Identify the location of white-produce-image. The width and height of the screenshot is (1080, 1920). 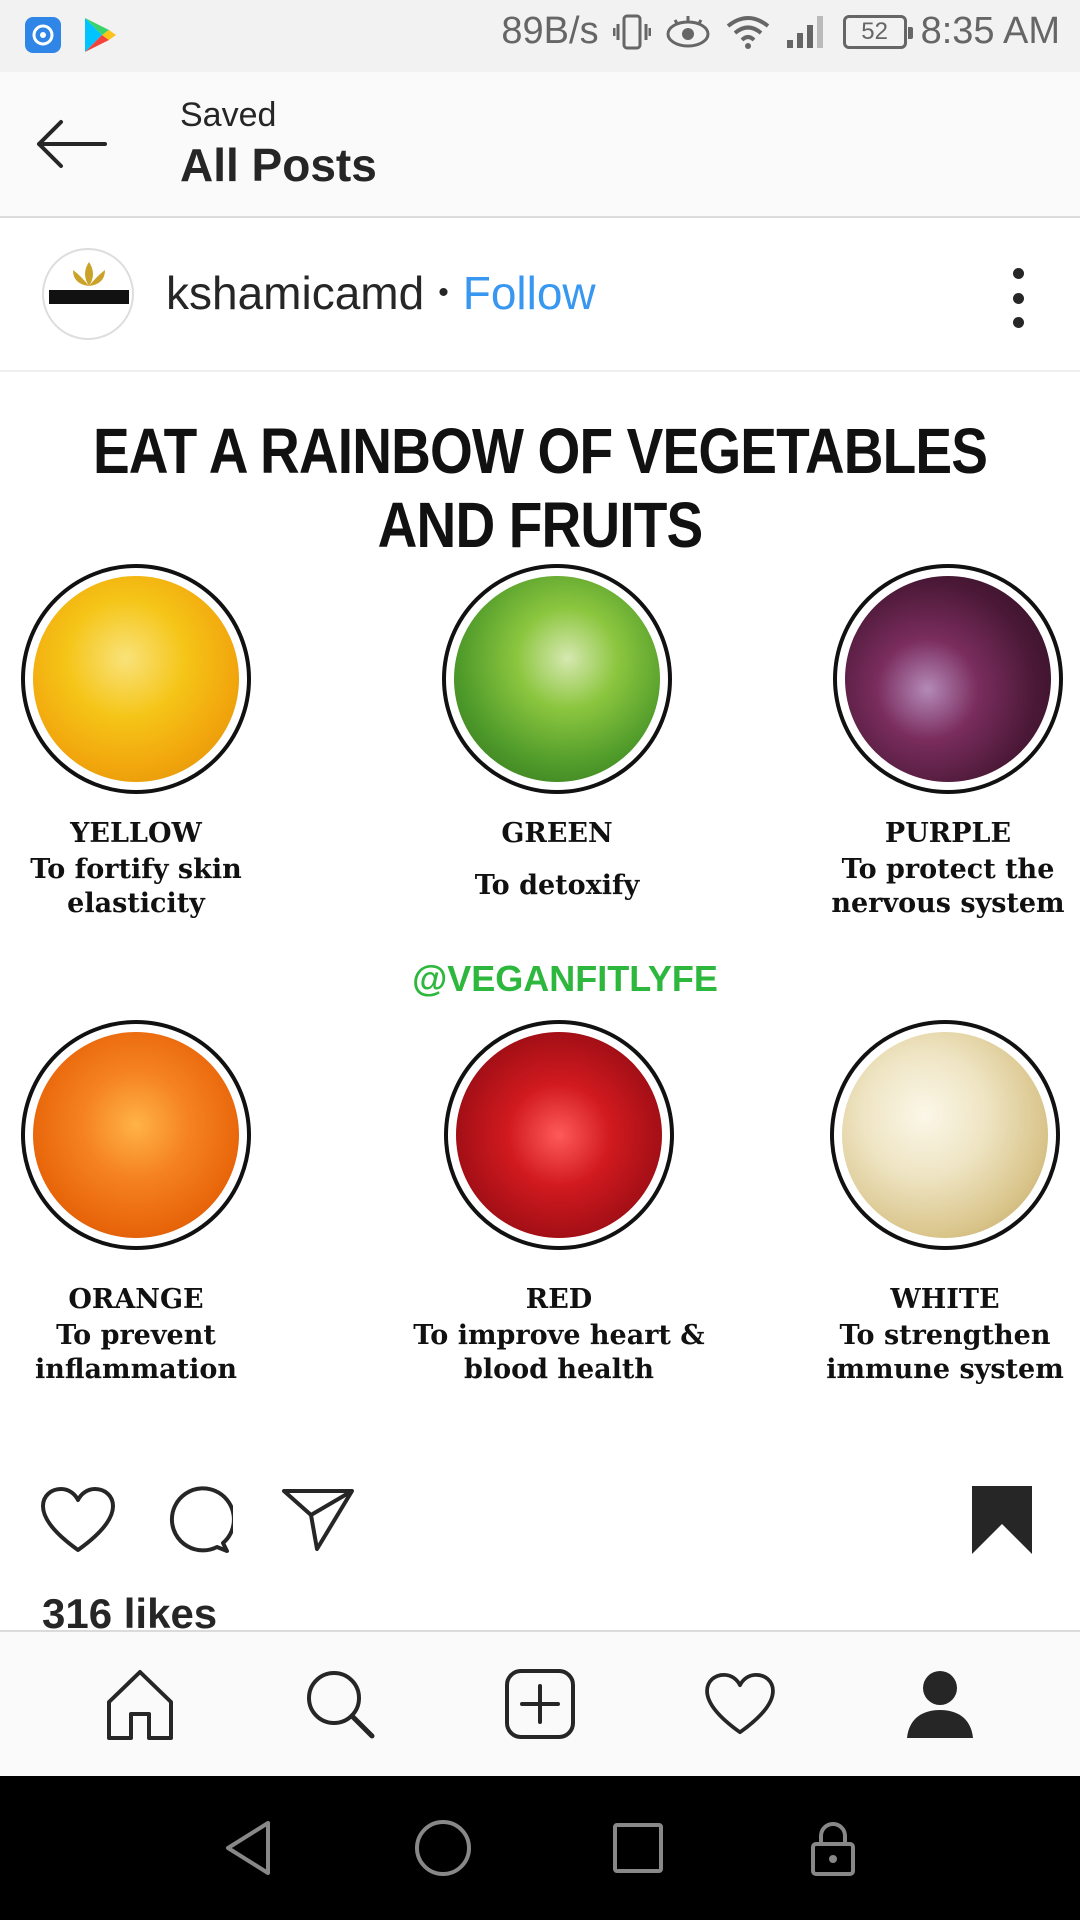
(945, 1135).